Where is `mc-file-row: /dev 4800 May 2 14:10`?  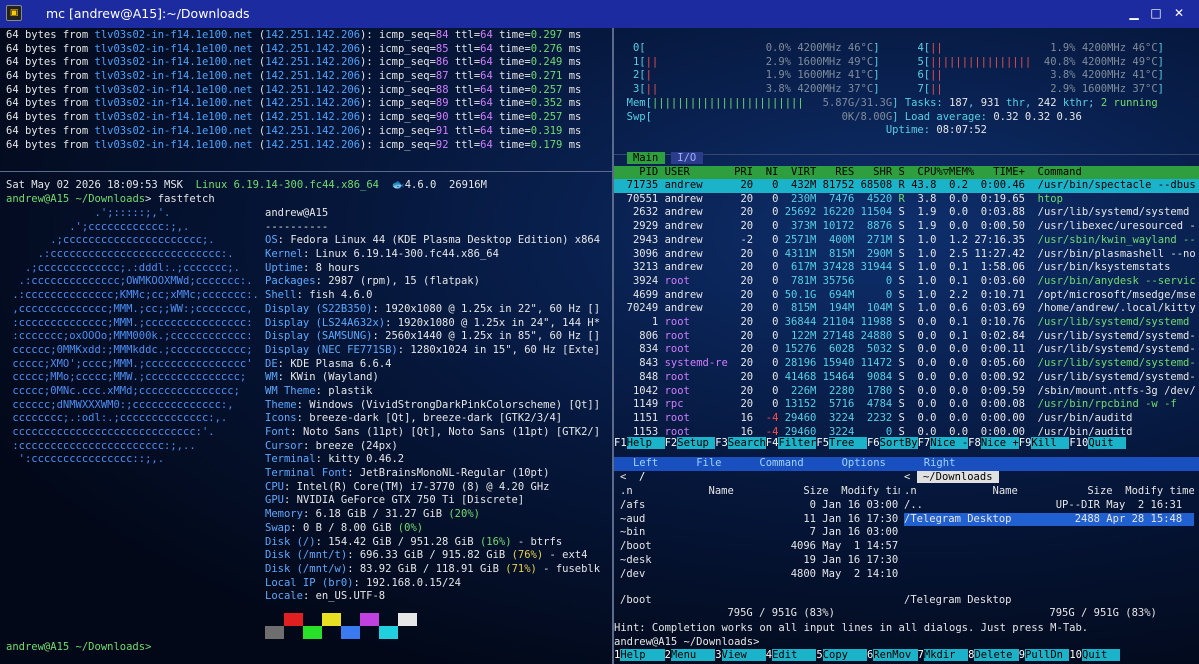 mc-file-row: /dev 4800 May 2 14:10 is located at coordinates (760, 575).